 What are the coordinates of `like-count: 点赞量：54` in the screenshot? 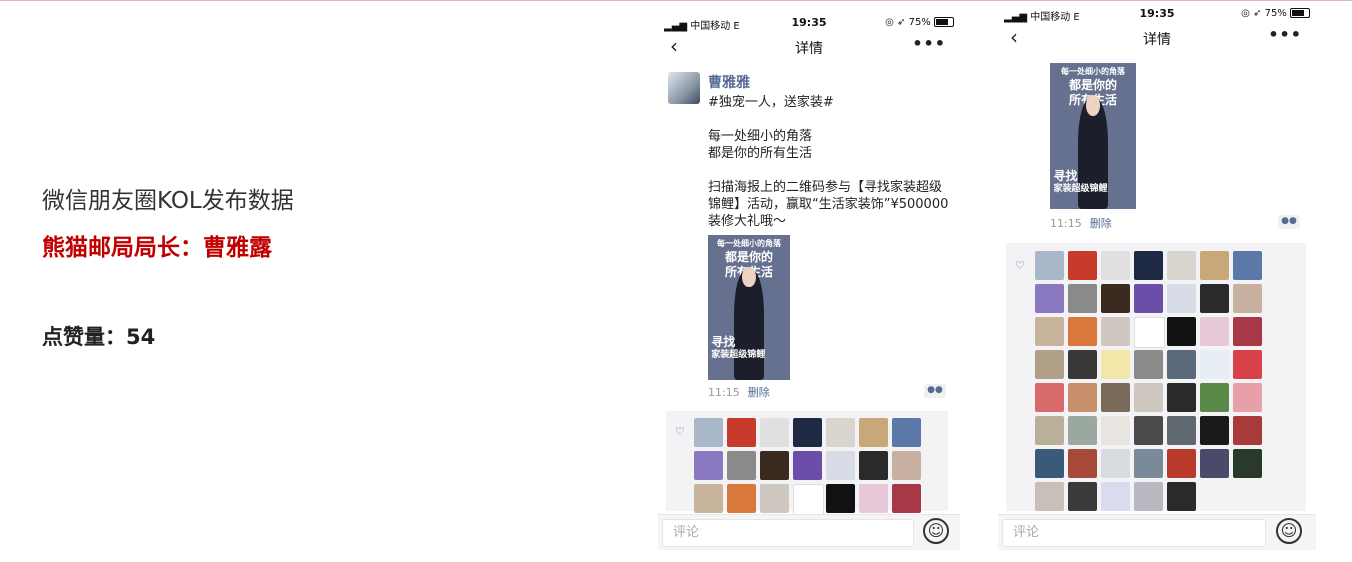 It's located at (99, 337).